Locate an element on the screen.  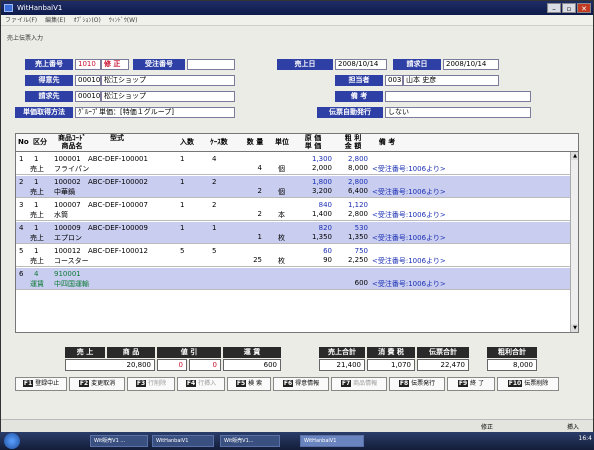
sales-date-field: 2008/10/14 is located at coordinates (361, 64).